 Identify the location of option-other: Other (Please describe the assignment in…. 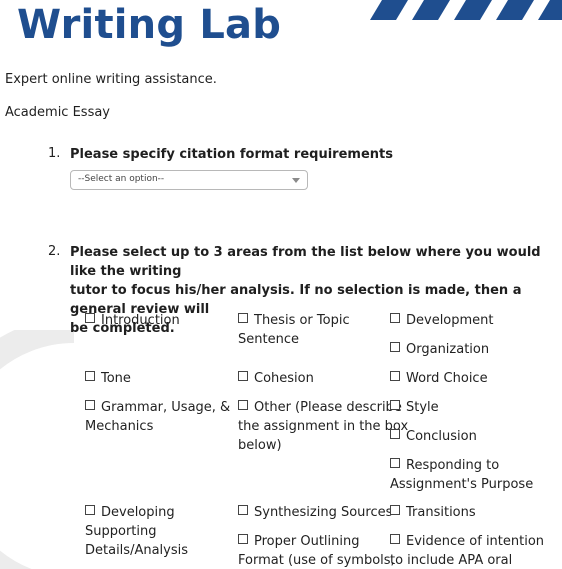
(323, 426).